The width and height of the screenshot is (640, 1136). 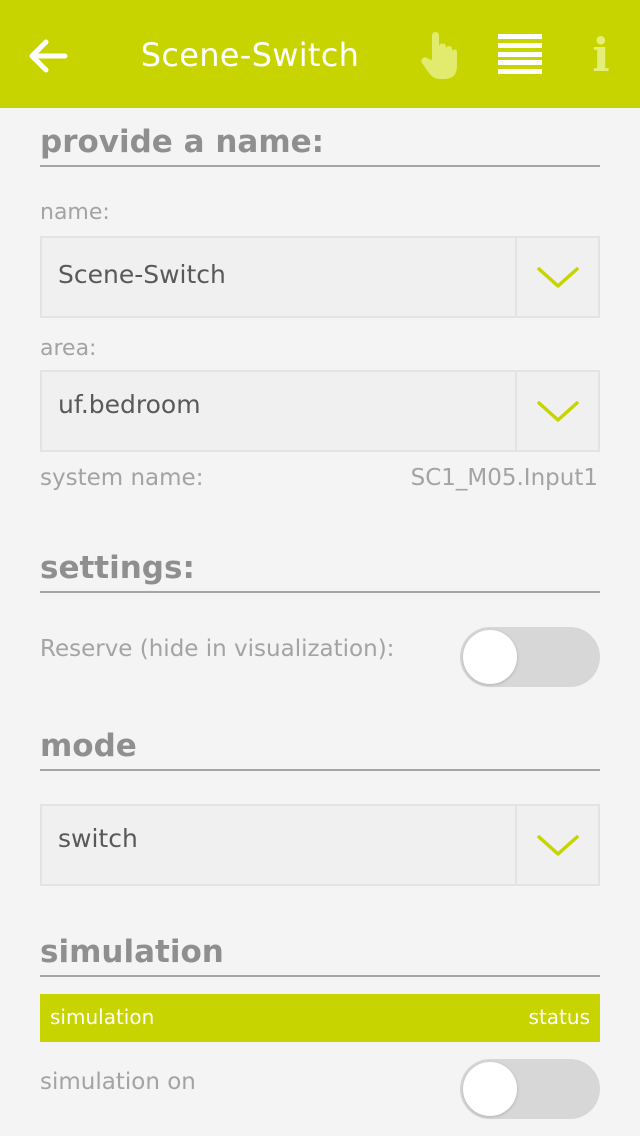 I want to click on arrow-left-icon, so click(x=48, y=56).